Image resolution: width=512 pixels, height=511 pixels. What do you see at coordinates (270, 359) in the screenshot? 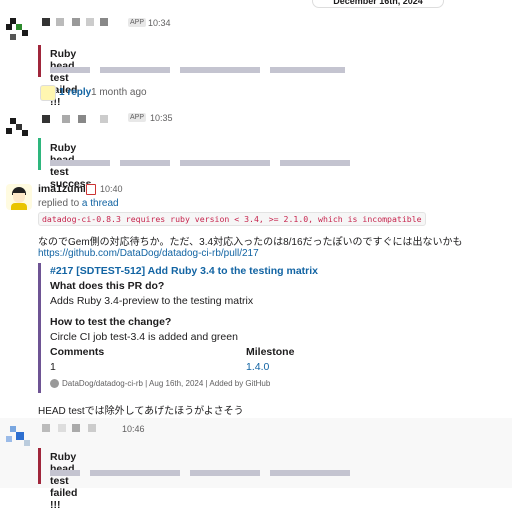
I see `pr-field-milestone: Milestone 1.4.0` at bounding box center [270, 359].